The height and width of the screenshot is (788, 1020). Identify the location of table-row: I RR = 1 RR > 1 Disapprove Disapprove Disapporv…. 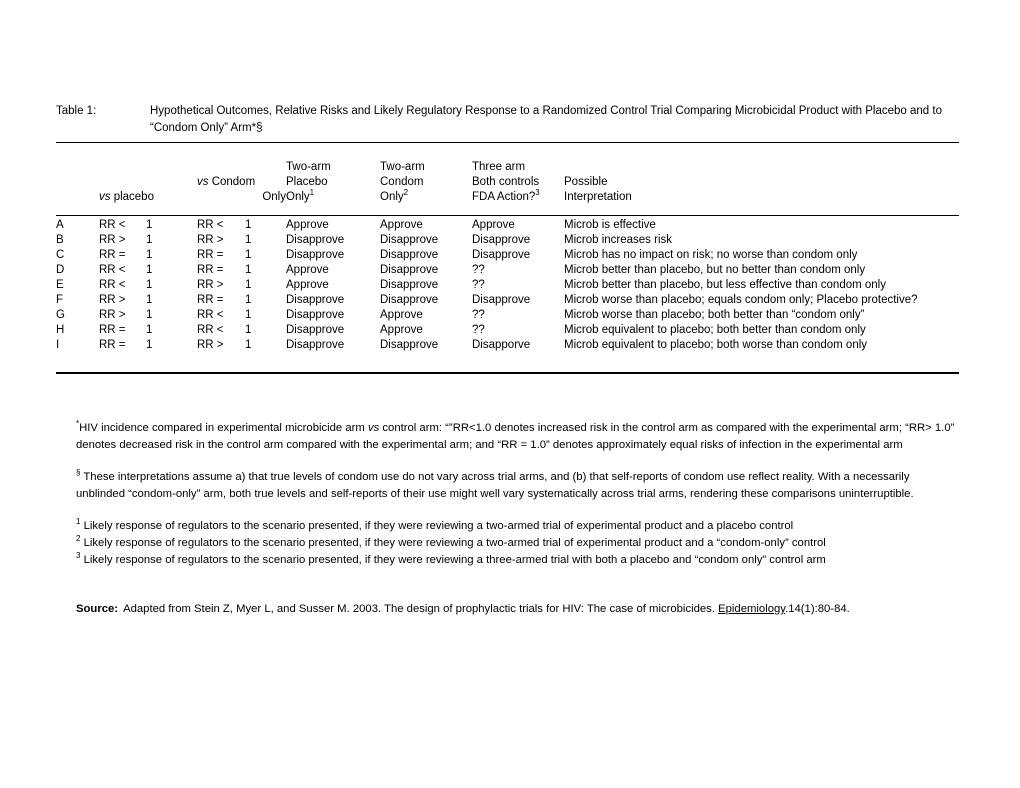
(507, 345).